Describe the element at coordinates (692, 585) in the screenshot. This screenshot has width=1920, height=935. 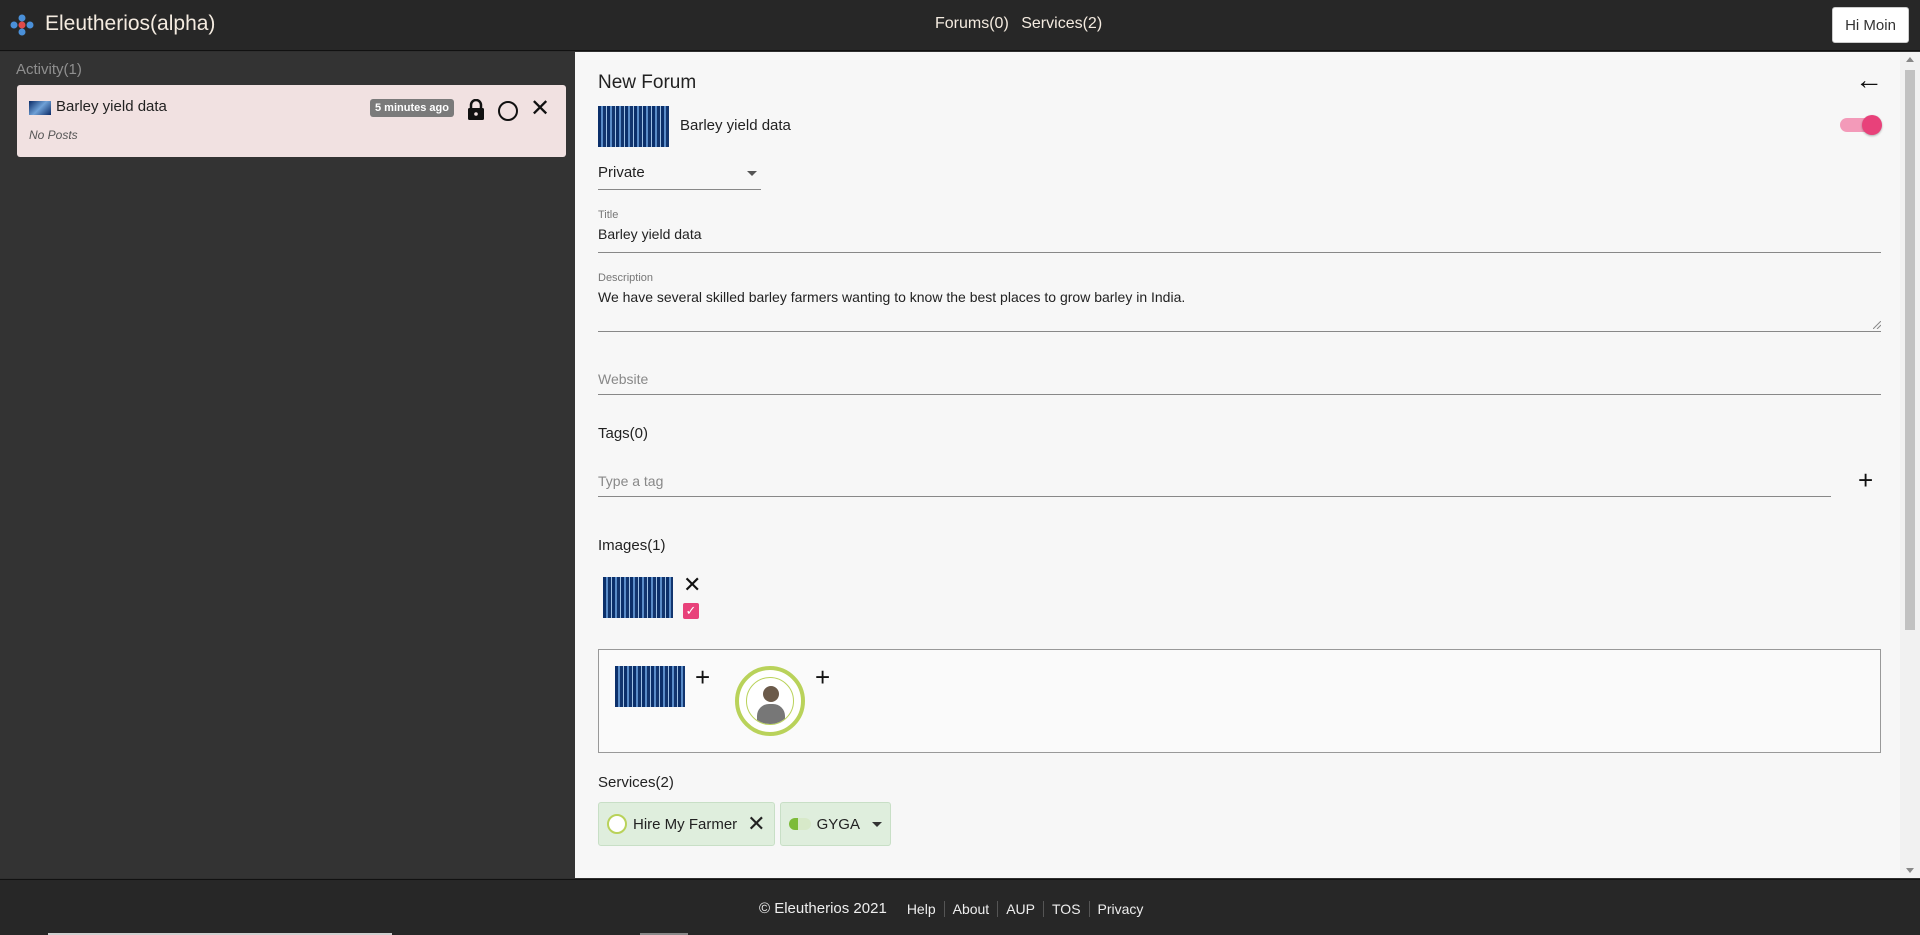
I see `remove-image-icon: ✕` at that location.